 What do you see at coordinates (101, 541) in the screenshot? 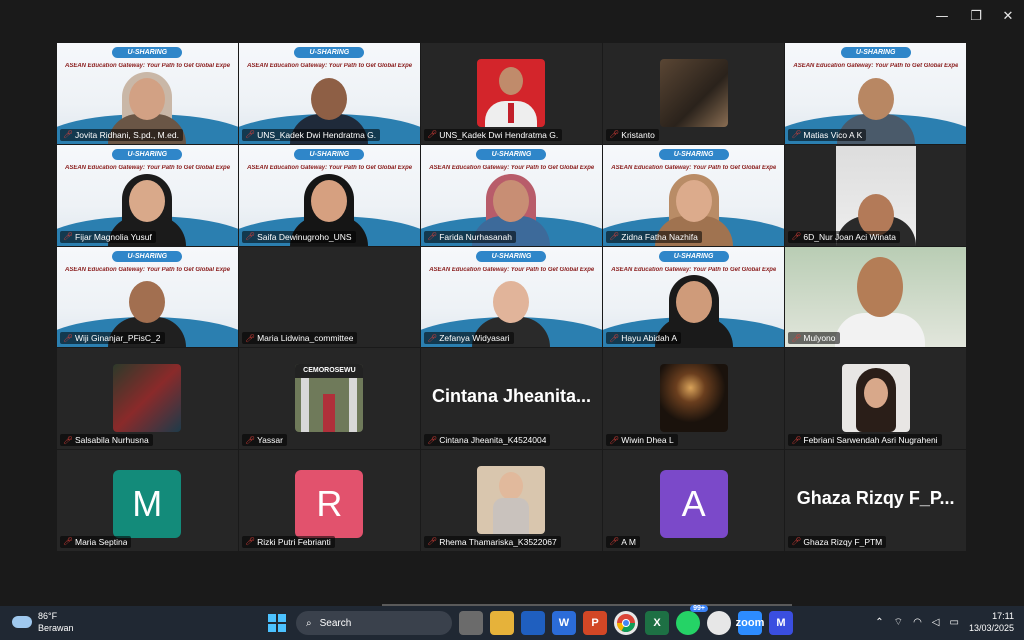
I see `participant-name: Maria Septina` at bounding box center [101, 541].